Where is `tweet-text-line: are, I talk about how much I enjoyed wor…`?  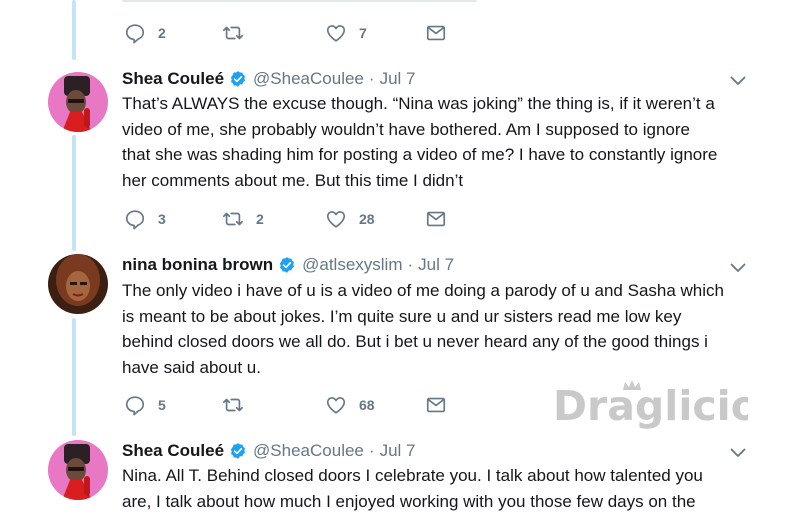 tweet-text-line: are, I talk about how much I enjoyed wor… is located at coordinates (409, 501).